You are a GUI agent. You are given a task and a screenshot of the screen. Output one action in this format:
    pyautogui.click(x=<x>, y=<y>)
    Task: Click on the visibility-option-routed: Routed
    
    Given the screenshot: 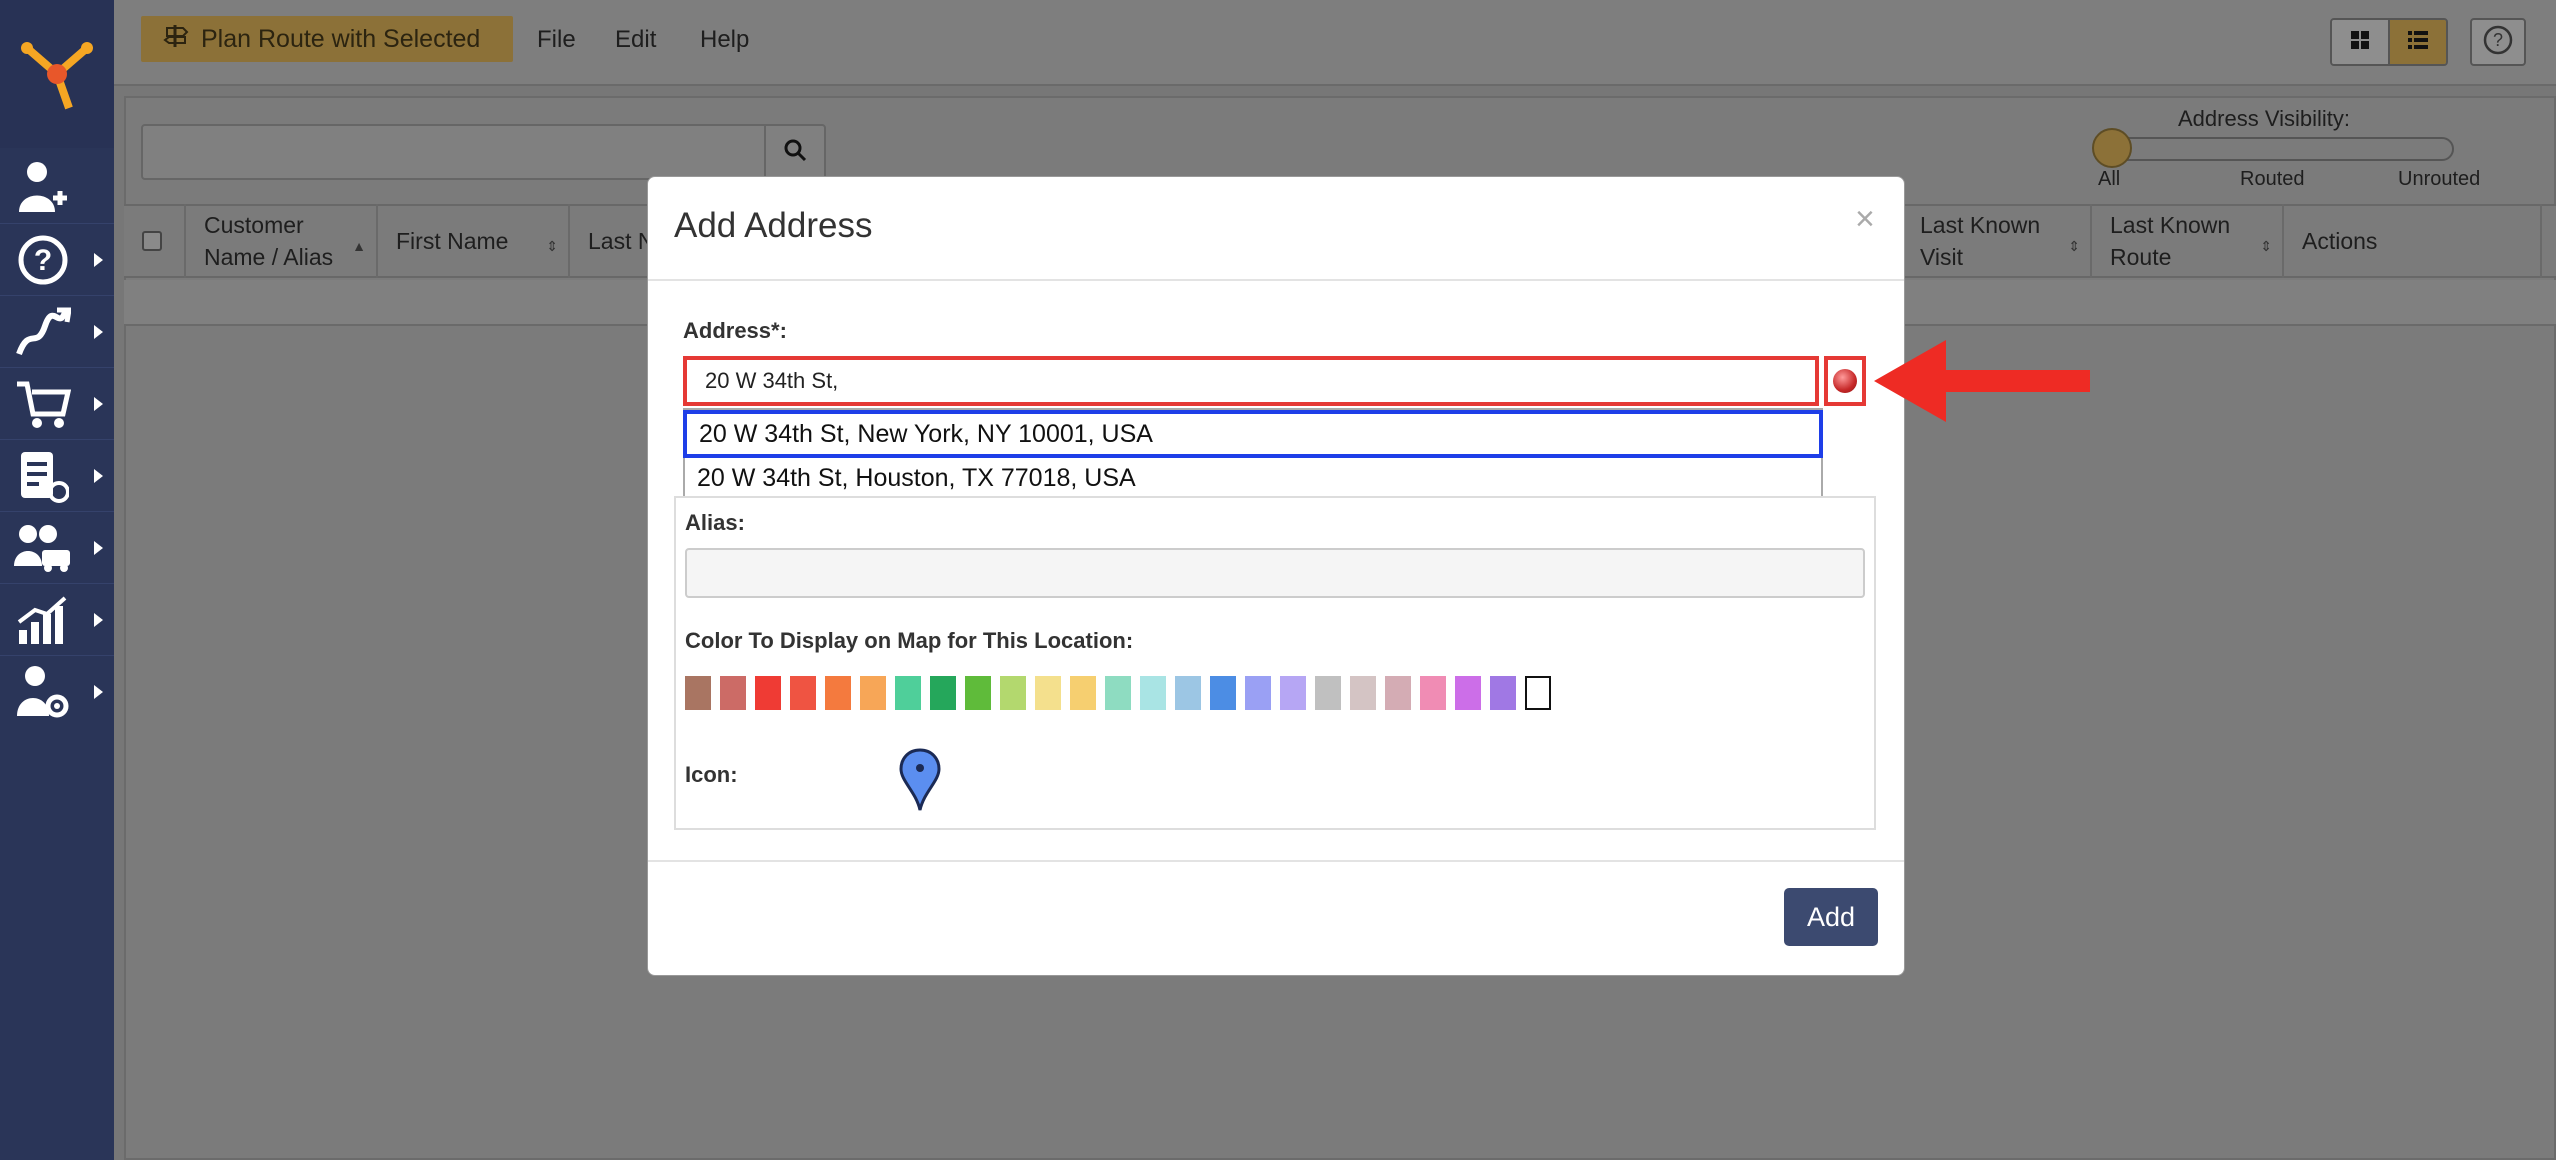 What is the action you would take?
    pyautogui.click(x=2272, y=179)
    